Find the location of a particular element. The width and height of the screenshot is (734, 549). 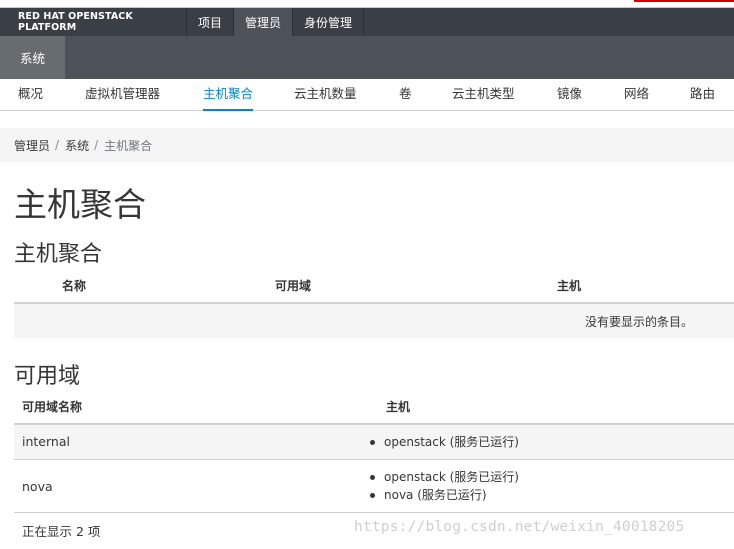

table-row: internal openstack (服务已运行) is located at coordinates (374, 442).